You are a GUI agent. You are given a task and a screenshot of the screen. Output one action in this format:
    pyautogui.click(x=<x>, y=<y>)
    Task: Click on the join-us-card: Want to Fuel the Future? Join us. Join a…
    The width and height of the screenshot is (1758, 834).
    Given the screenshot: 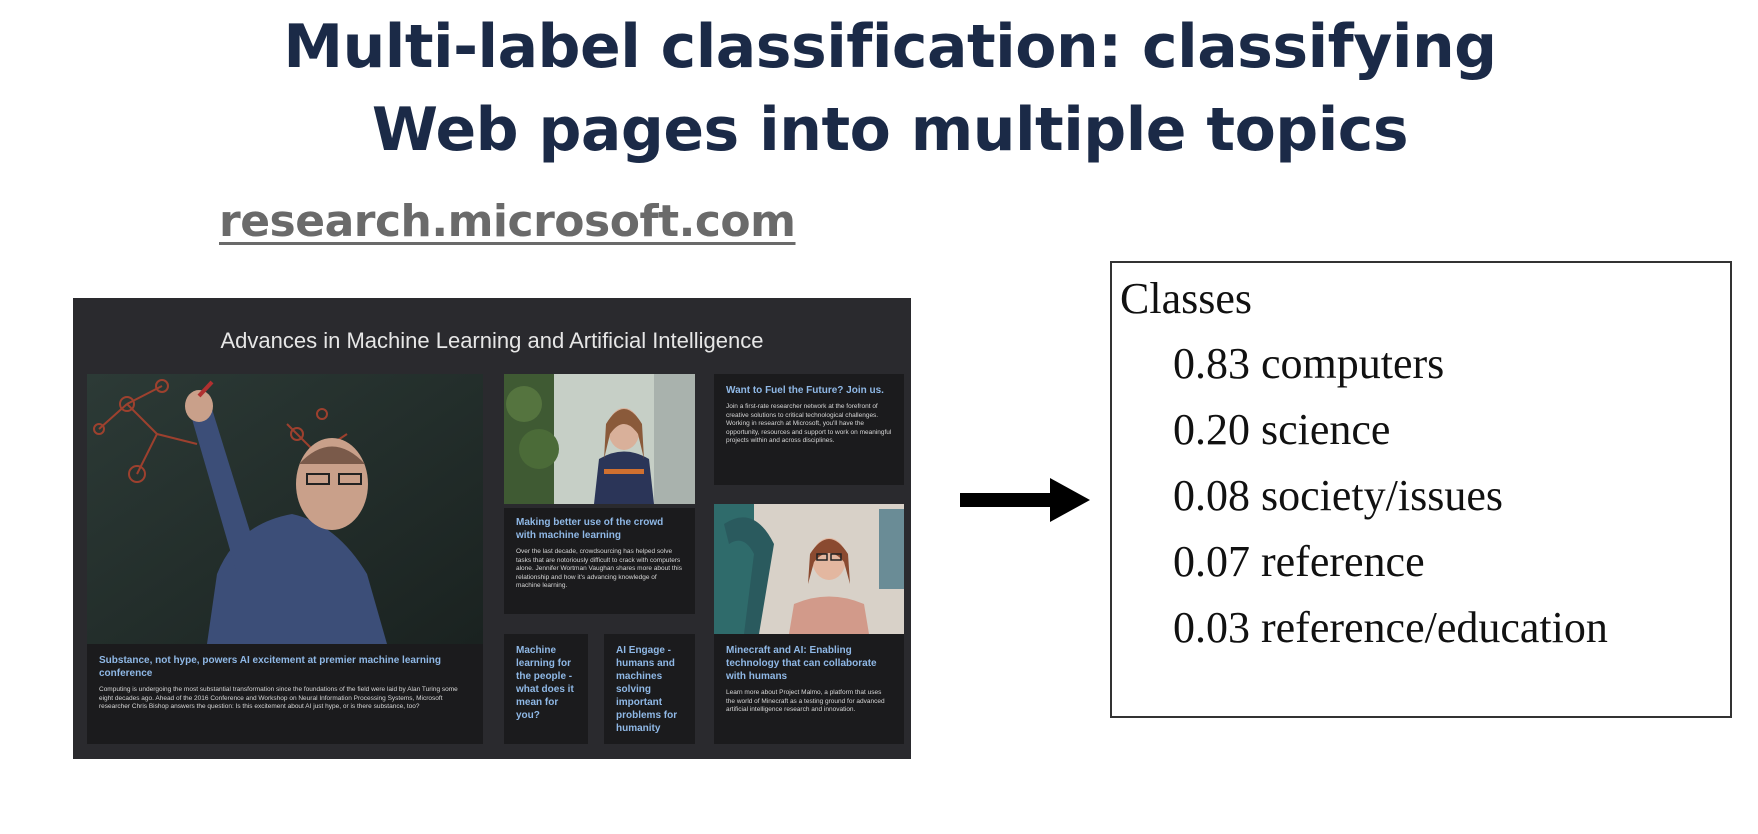 What is the action you would take?
    pyautogui.click(x=809, y=429)
    